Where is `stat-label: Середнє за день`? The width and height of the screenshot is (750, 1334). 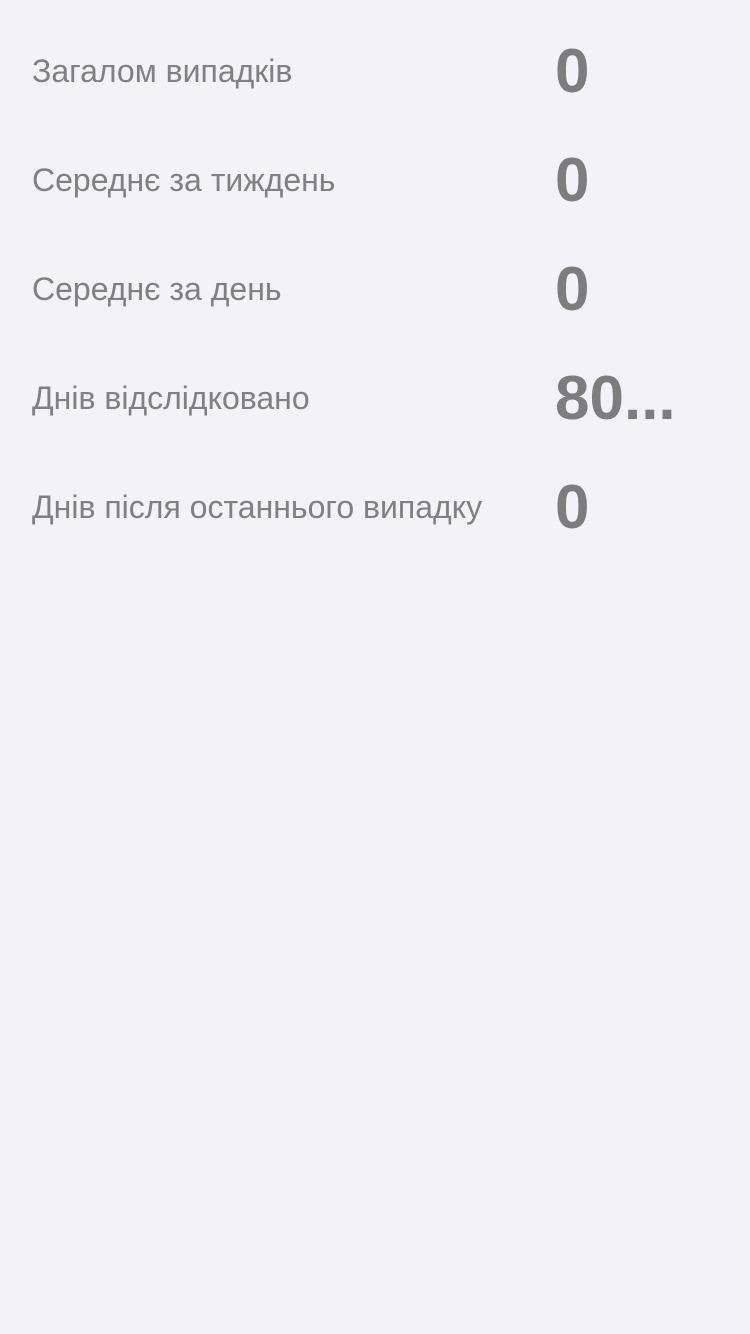
stat-label: Середнє за день is located at coordinates (157, 289).